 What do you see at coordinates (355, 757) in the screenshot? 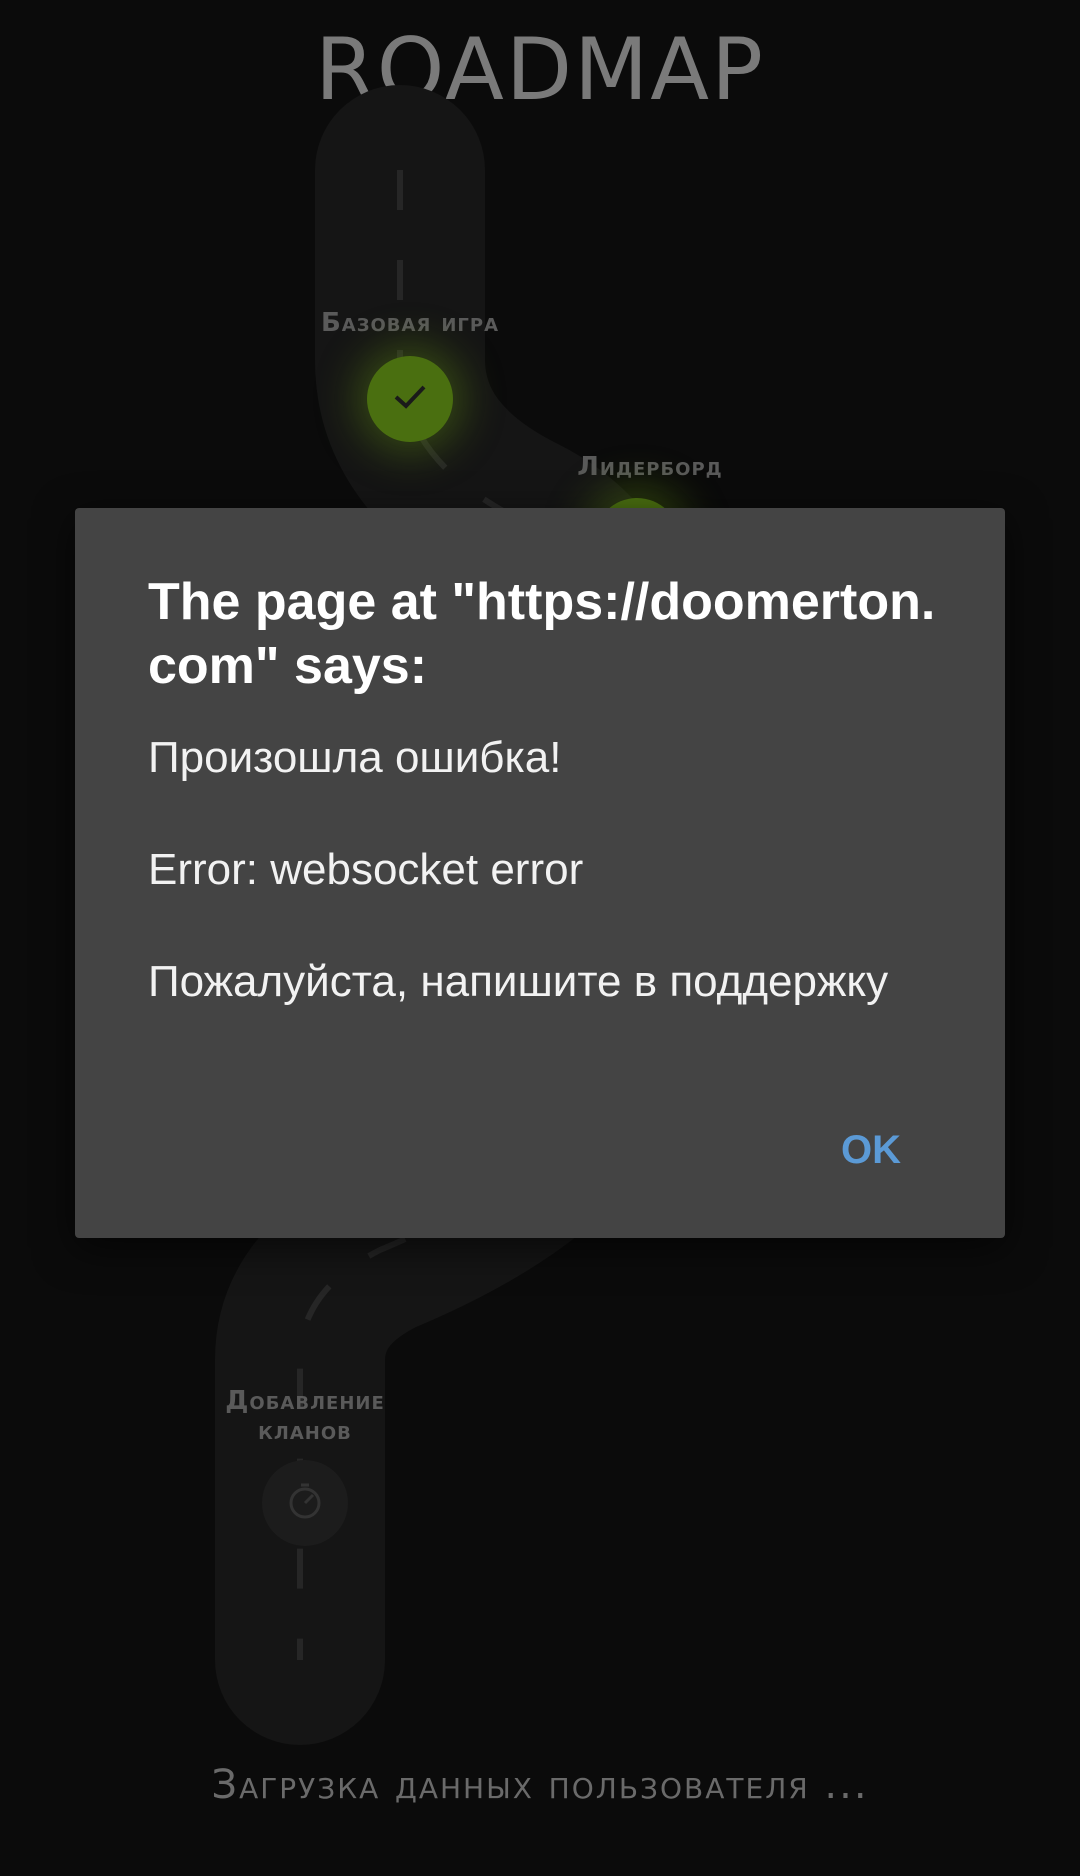
I see `error-heading: Произошла ошибка!` at bounding box center [355, 757].